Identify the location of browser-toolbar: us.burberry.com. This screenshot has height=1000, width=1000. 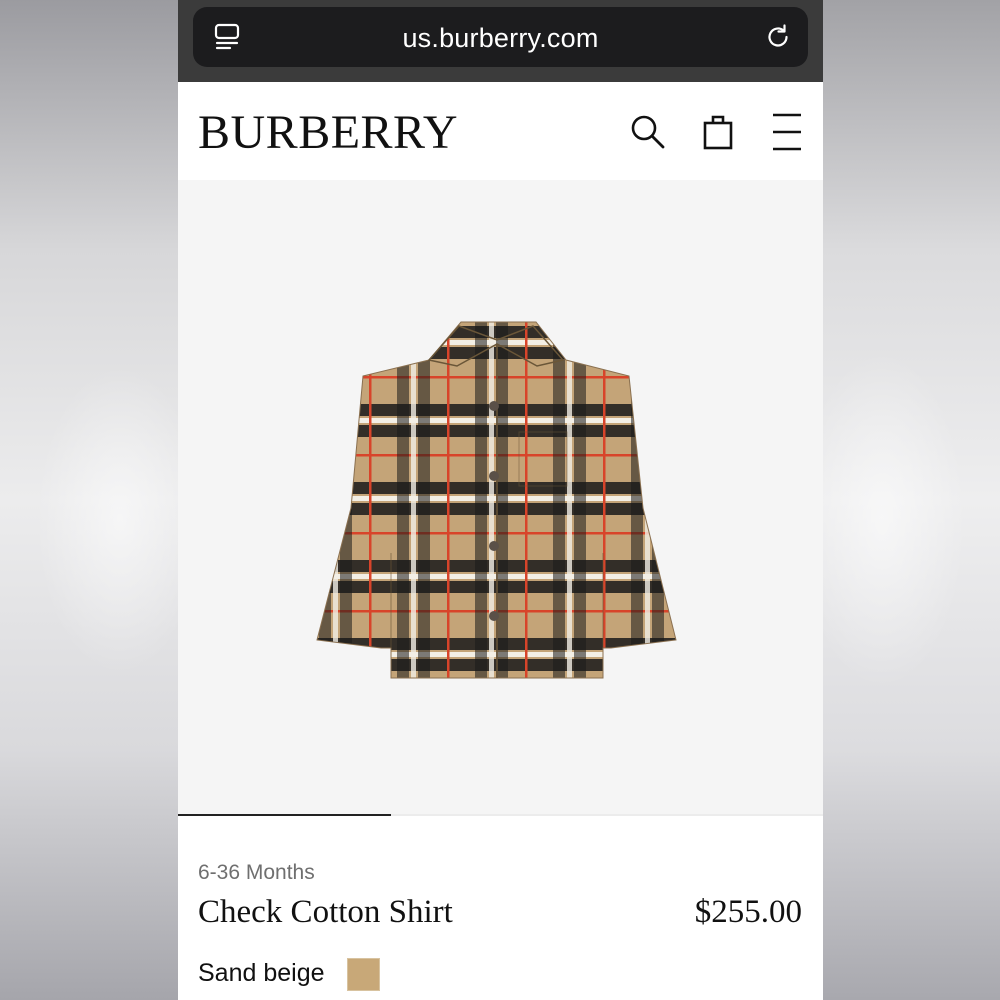
(500, 41).